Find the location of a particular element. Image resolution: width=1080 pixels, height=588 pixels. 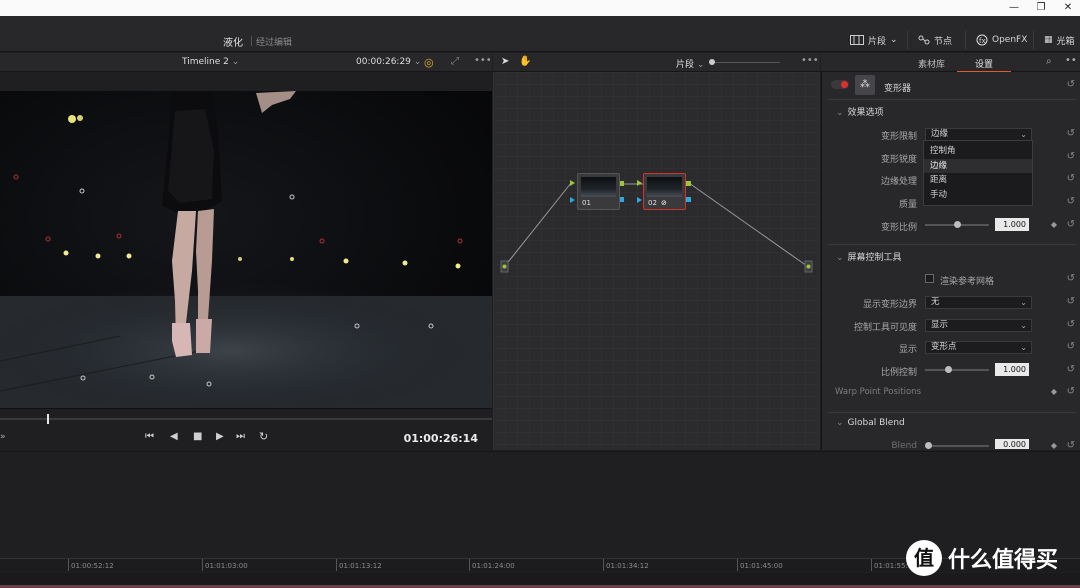

highlight-icon: ◎ is located at coordinates (429, 62).